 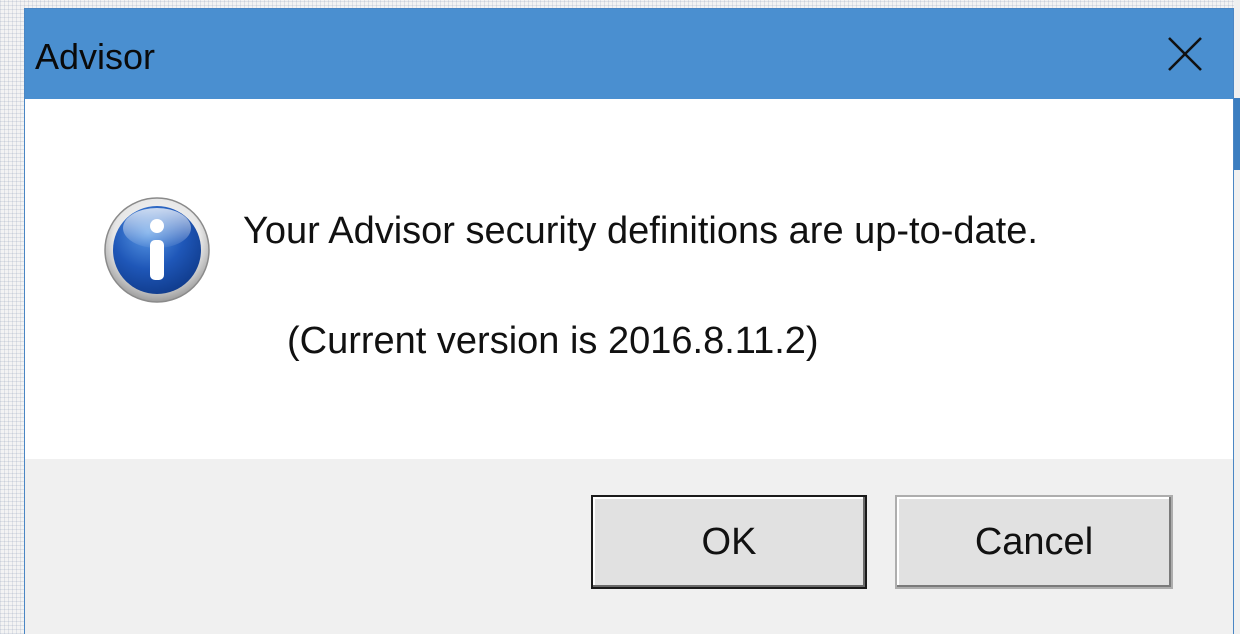 What do you see at coordinates (1237, 317) in the screenshot?
I see `background-window-edge` at bounding box center [1237, 317].